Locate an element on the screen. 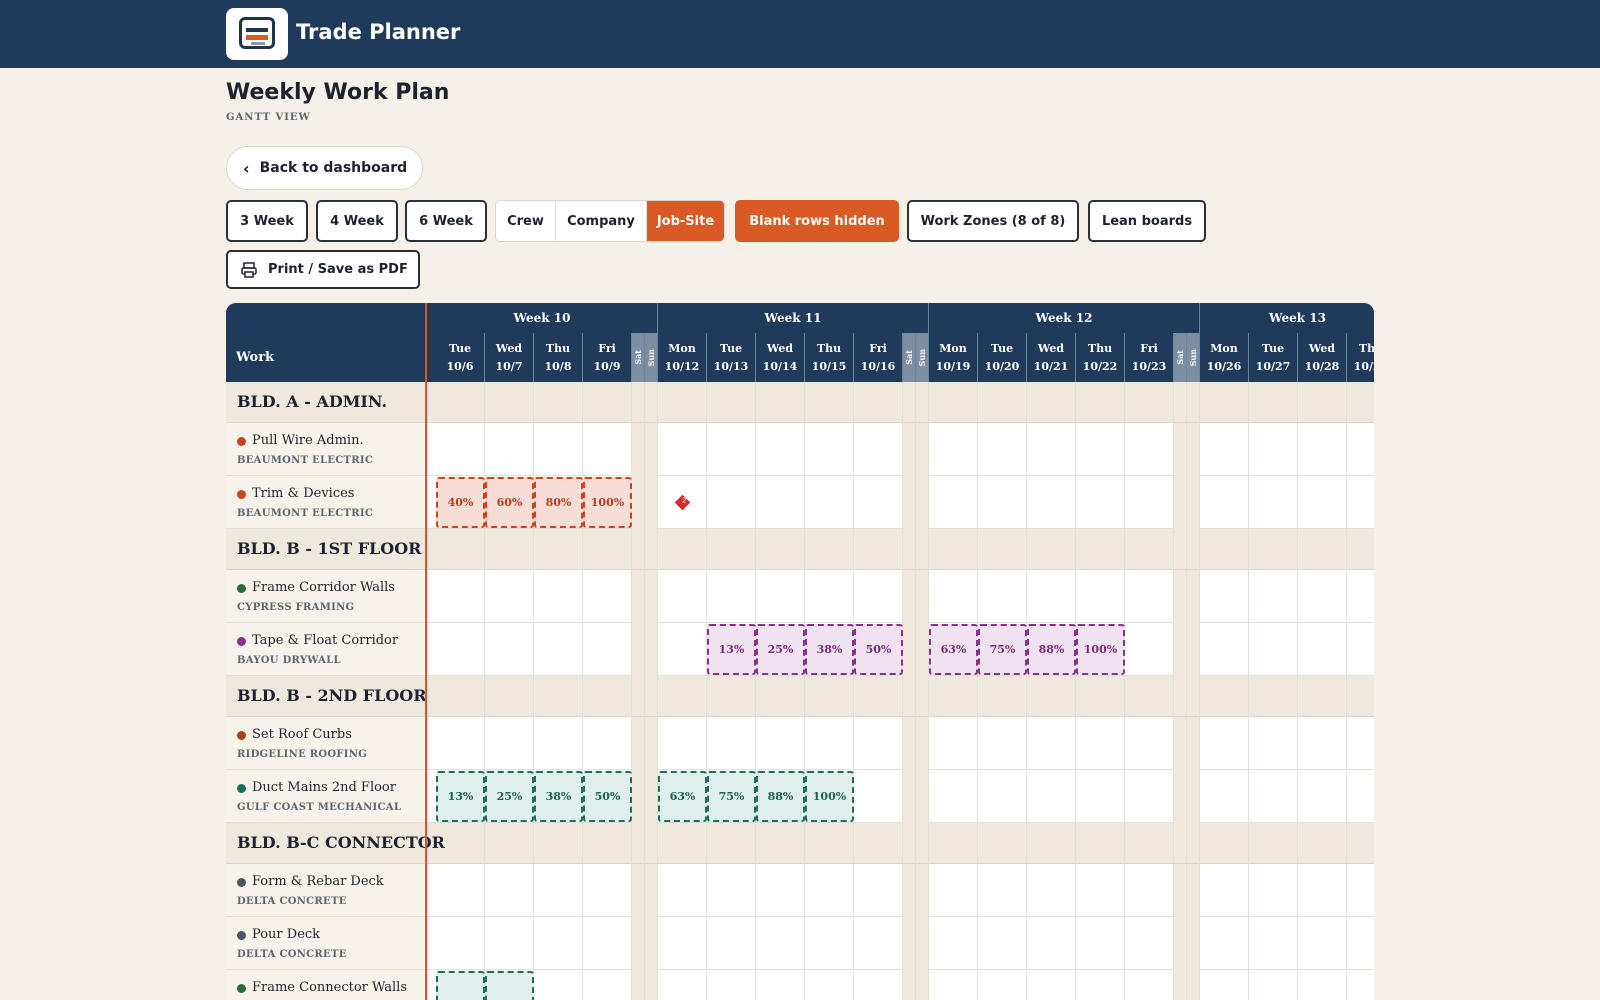 The image size is (1600, 1000). task-label-cell: Tape & Float Corridor BAYOU DRYWALL is located at coordinates (325, 649).